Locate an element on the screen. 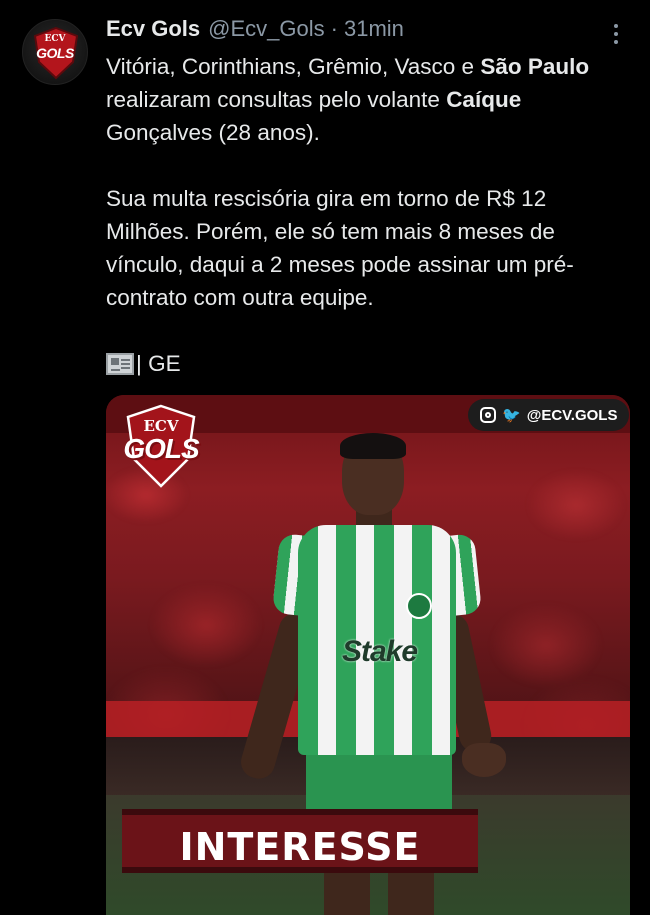 The width and height of the screenshot is (650, 915). tweet-source: | GE is located at coordinates (366, 363).